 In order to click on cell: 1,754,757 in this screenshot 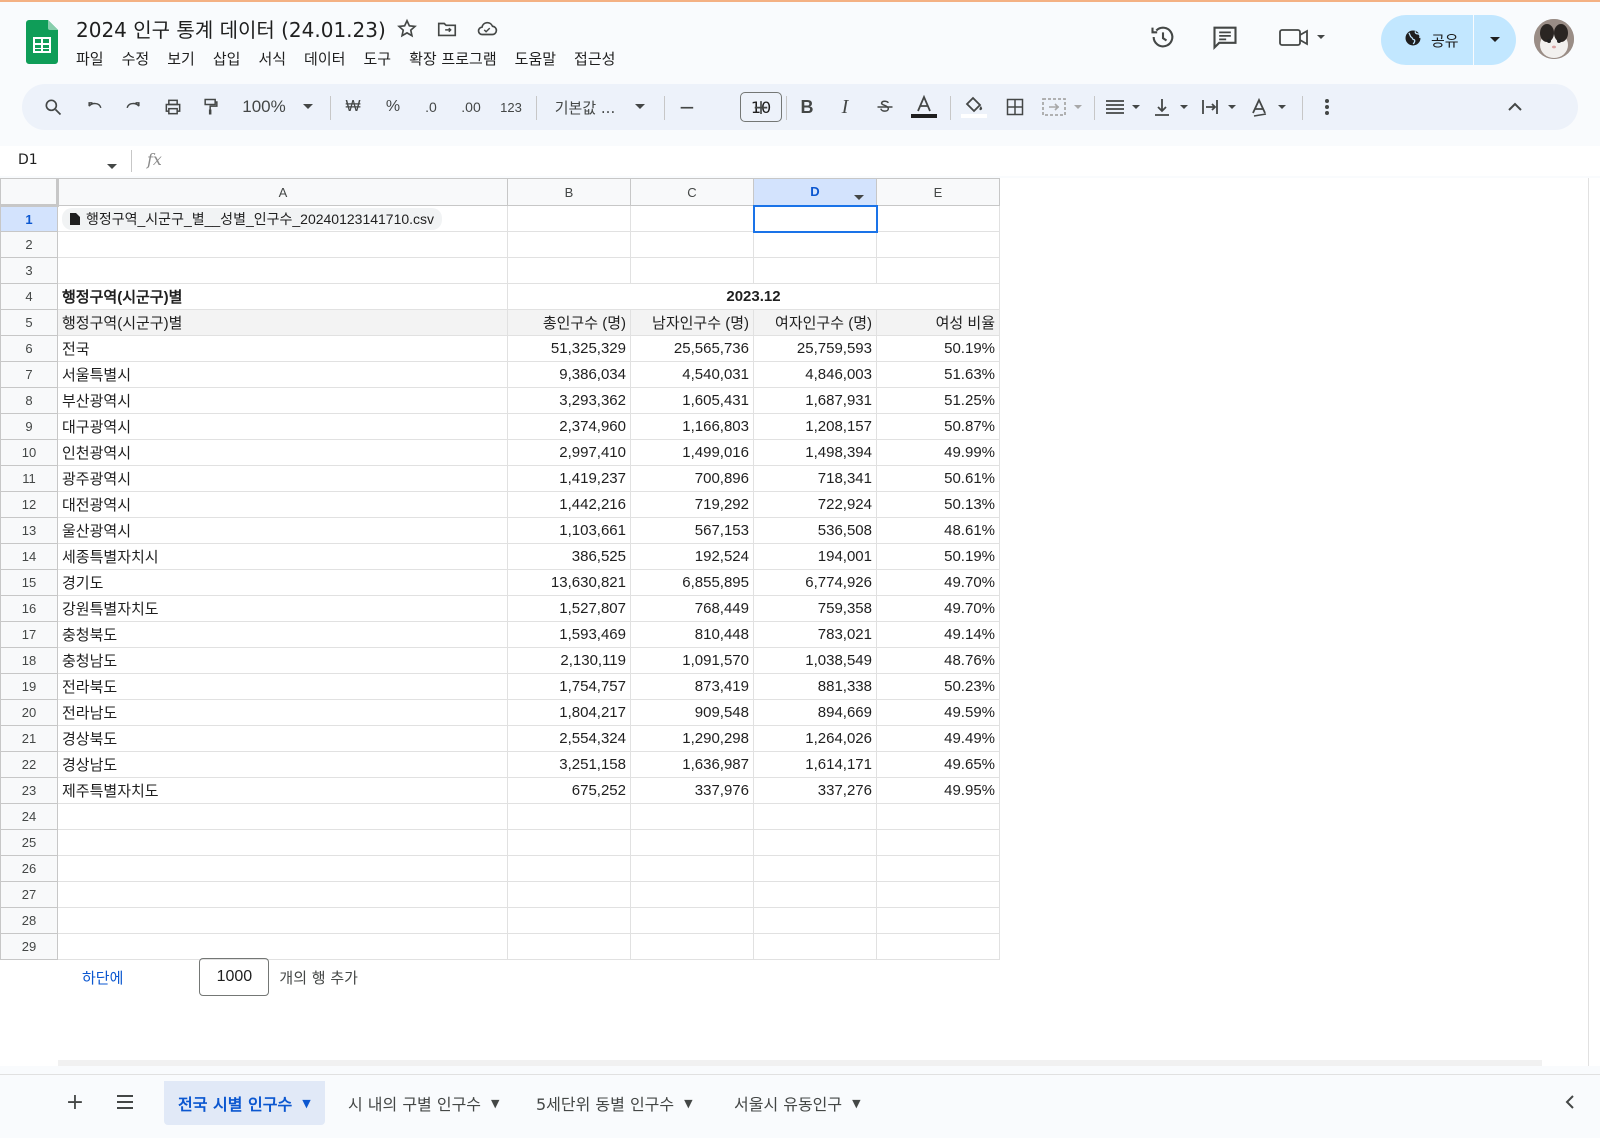, I will do `click(569, 686)`.